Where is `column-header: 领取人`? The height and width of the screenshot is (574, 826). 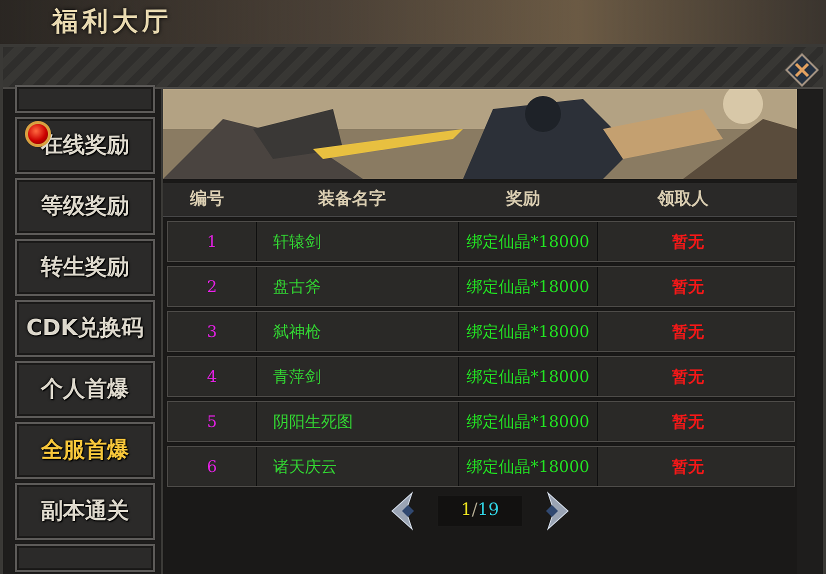 column-header: 领取人 is located at coordinates (683, 199).